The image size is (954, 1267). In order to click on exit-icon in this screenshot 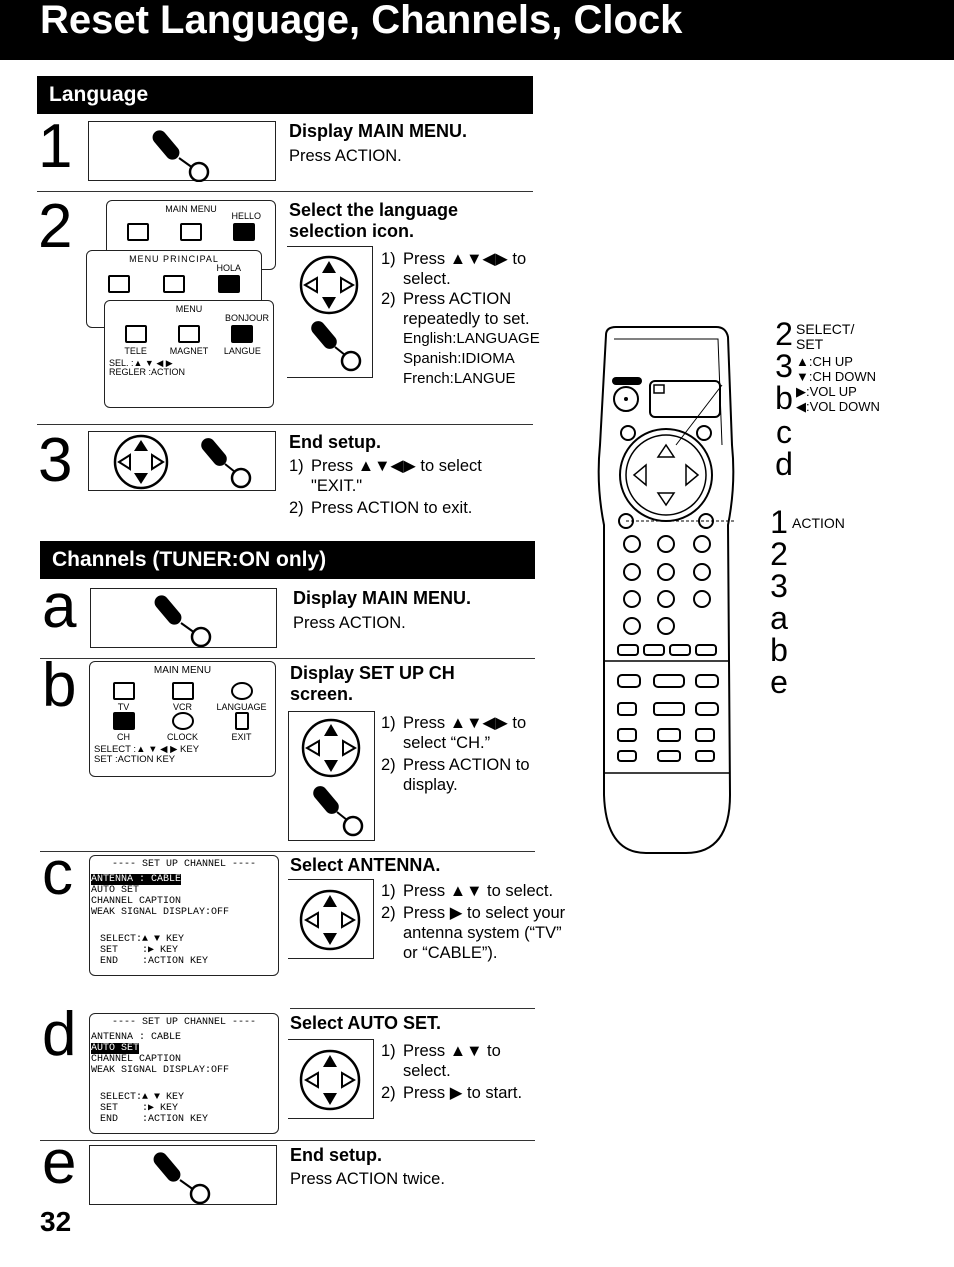, I will do `click(241, 721)`.